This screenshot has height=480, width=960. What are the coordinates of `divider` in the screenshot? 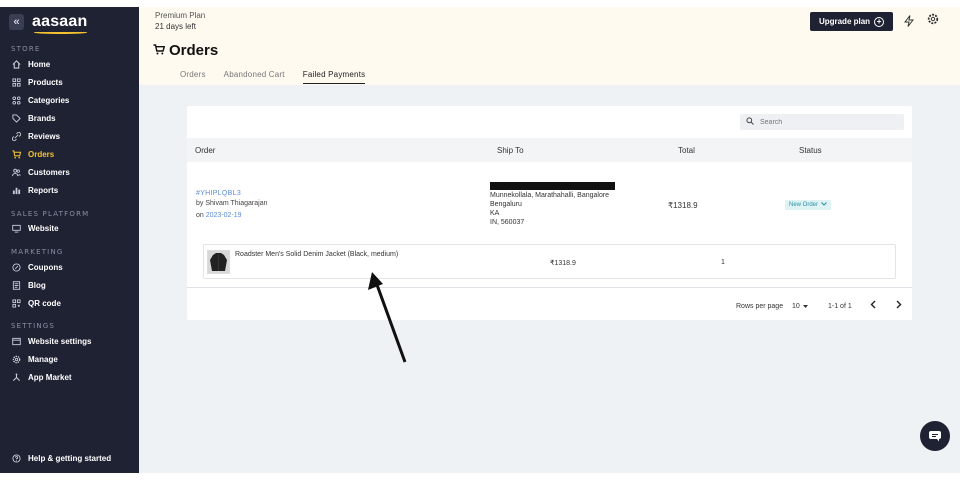 It's located at (549, 287).